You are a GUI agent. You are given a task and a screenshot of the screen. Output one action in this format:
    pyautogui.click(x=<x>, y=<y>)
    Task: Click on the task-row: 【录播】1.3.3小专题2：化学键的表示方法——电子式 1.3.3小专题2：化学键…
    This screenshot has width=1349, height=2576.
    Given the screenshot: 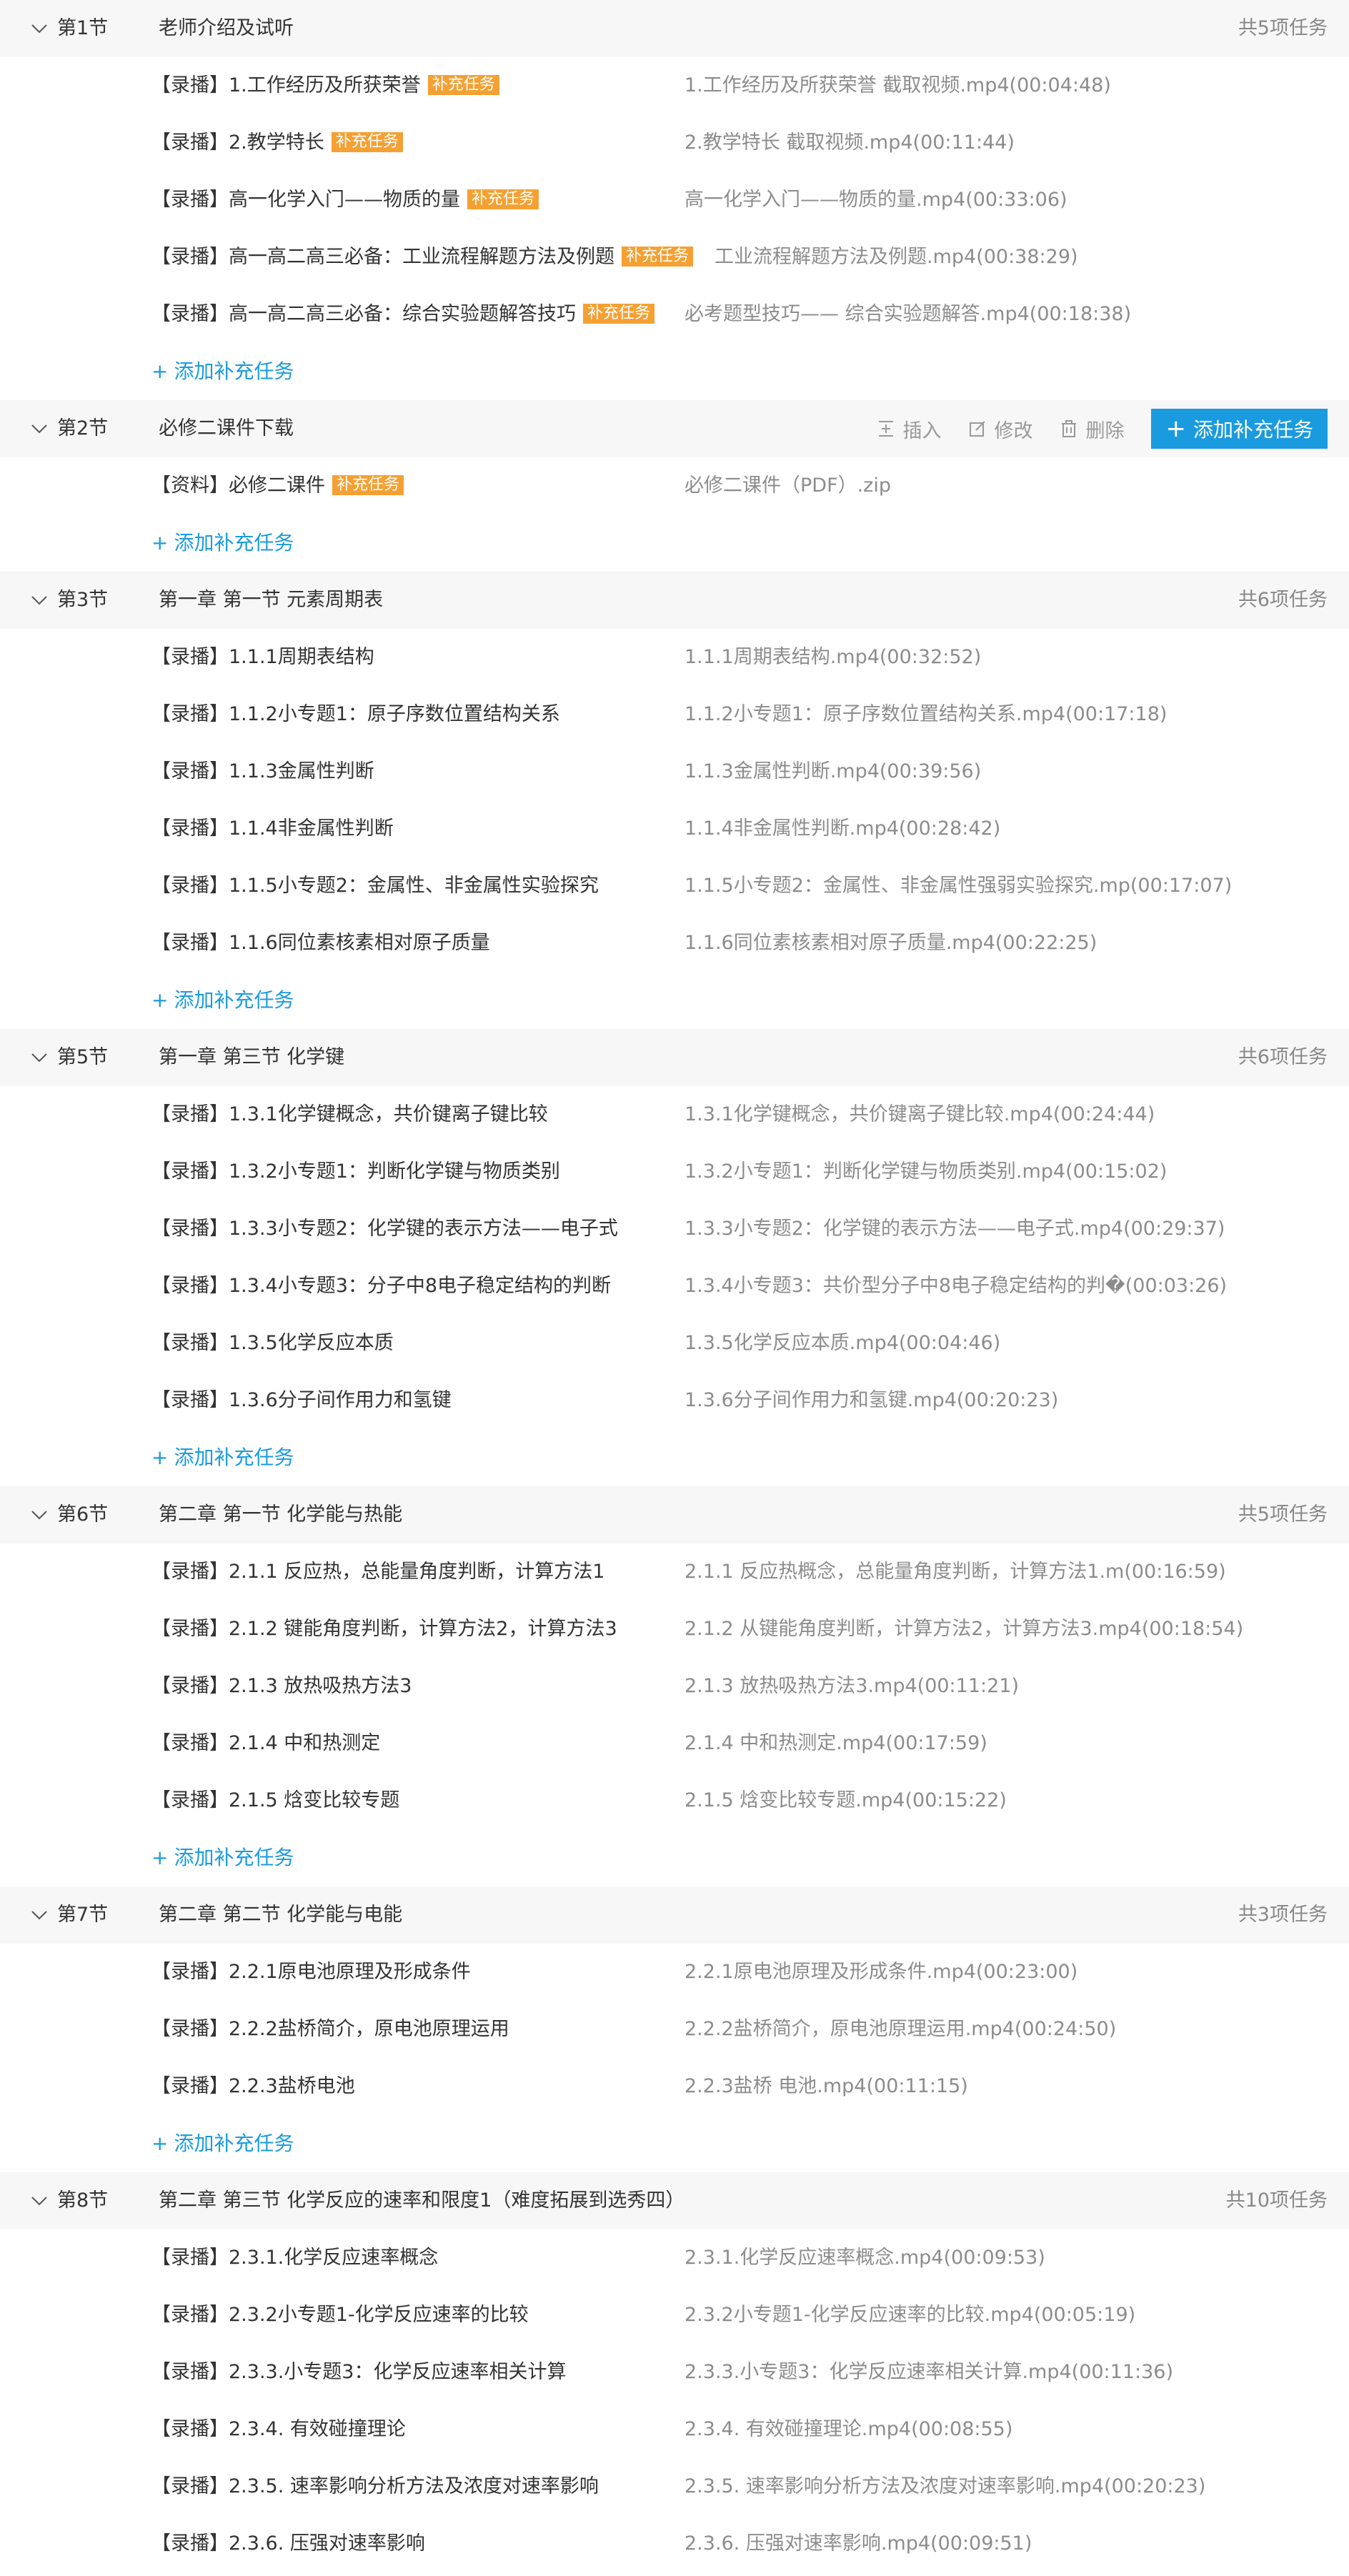 What is the action you would take?
    pyautogui.click(x=674, y=1229)
    